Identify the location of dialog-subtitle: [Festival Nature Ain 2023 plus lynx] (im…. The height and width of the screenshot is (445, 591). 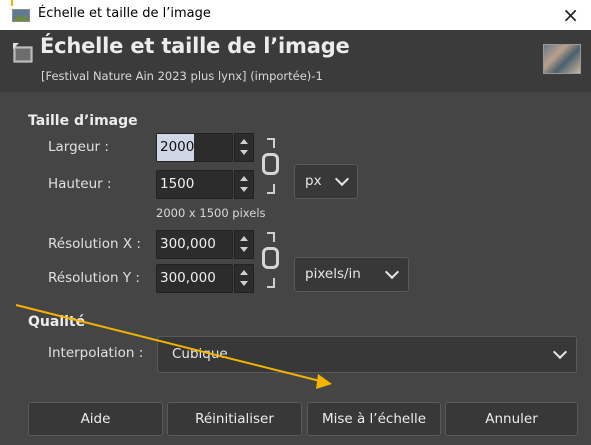
(182, 76).